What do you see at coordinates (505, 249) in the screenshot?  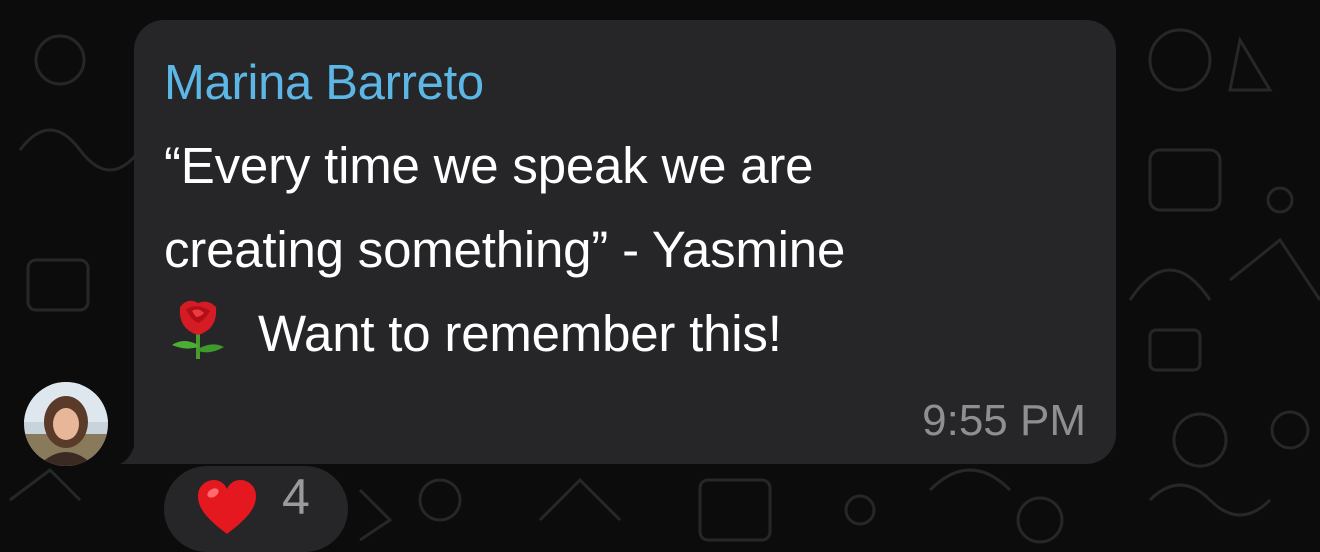 I see `message-line: creating something” - Yasmine` at bounding box center [505, 249].